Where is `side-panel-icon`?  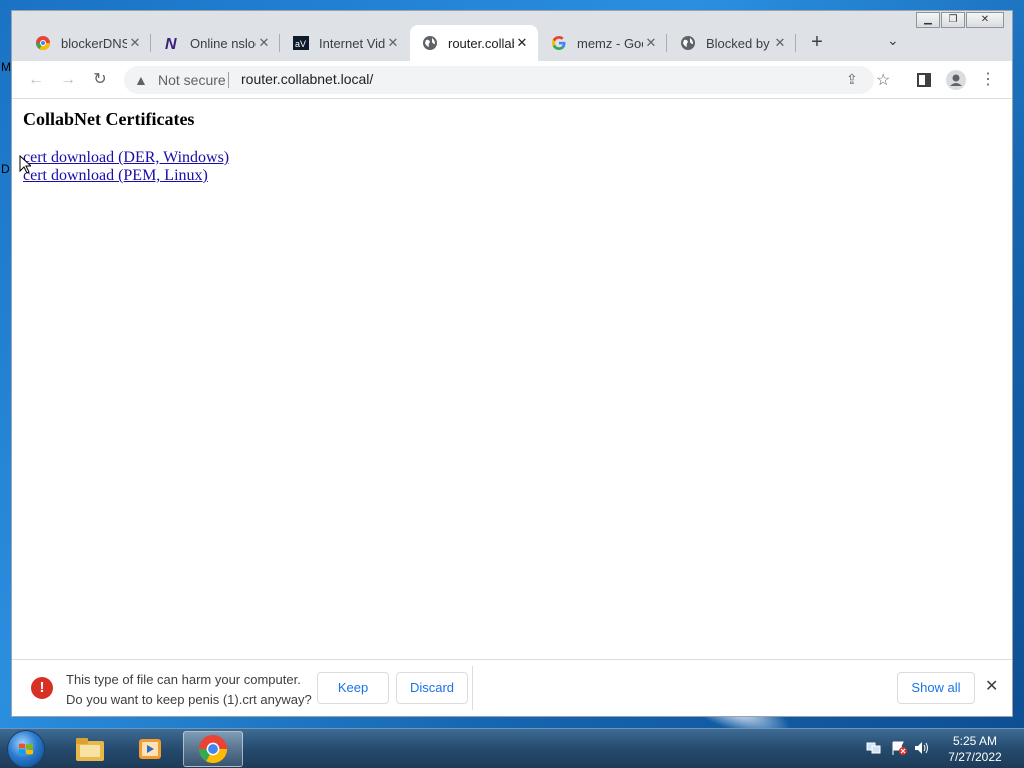 side-panel-icon is located at coordinates (924, 80).